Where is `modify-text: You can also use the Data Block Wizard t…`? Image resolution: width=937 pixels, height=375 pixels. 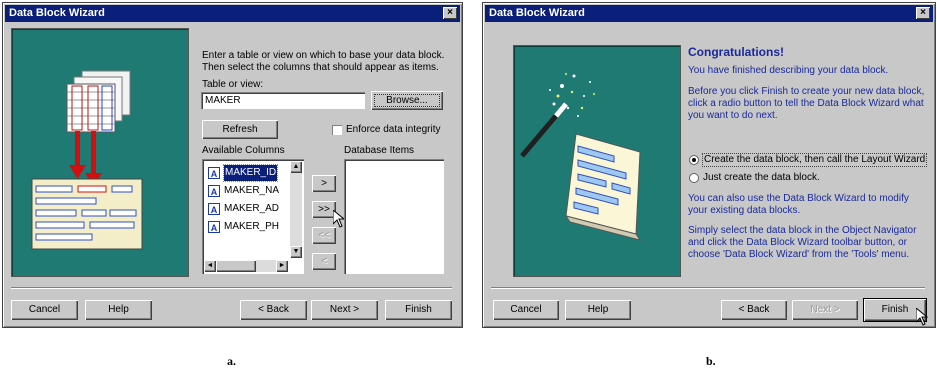 modify-text: You can also use the Data Block Wizard t… is located at coordinates (798, 204).